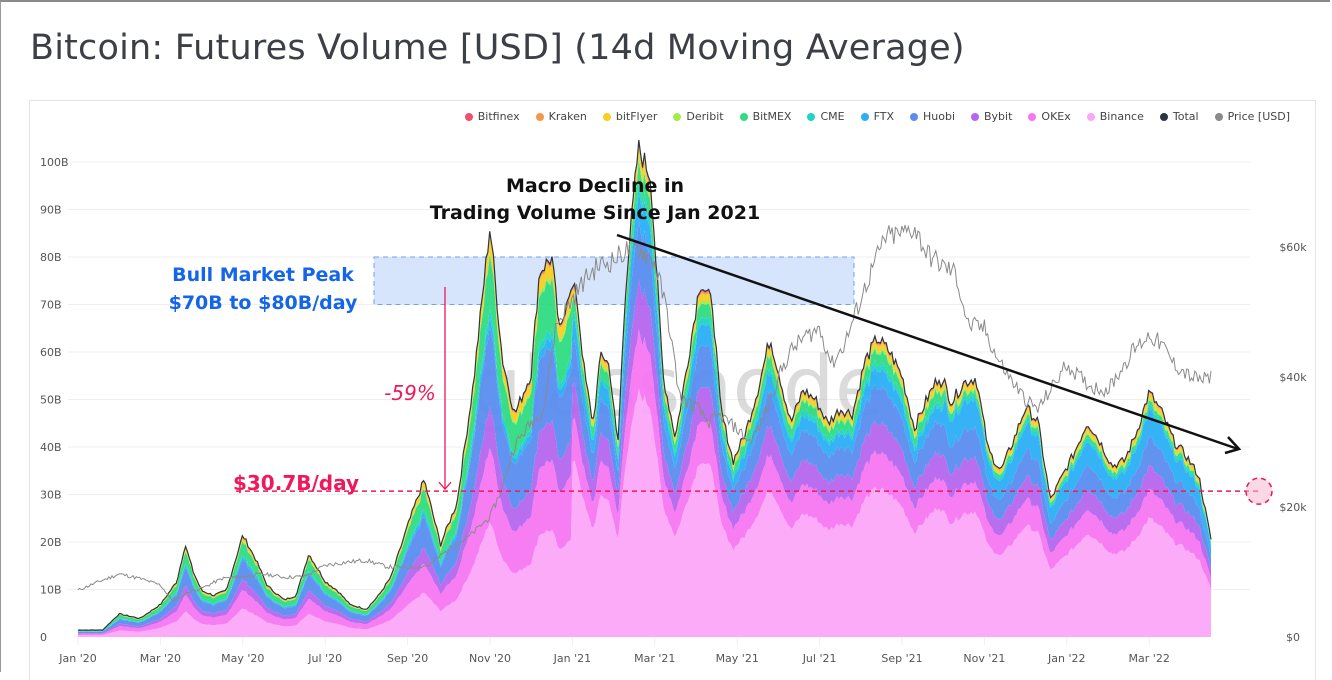 The height and width of the screenshot is (680, 1332). I want to click on y-tick-left: 40B, so click(51, 447).